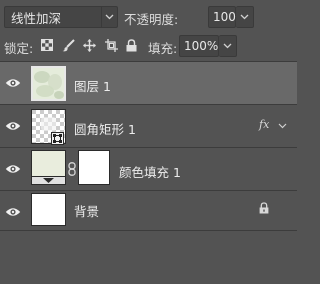 The height and width of the screenshot is (284, 320). What do you see at coordinates (201, 46) in the screenshot?
I see `fill-value: 100%` at bounding box center [201, 46].